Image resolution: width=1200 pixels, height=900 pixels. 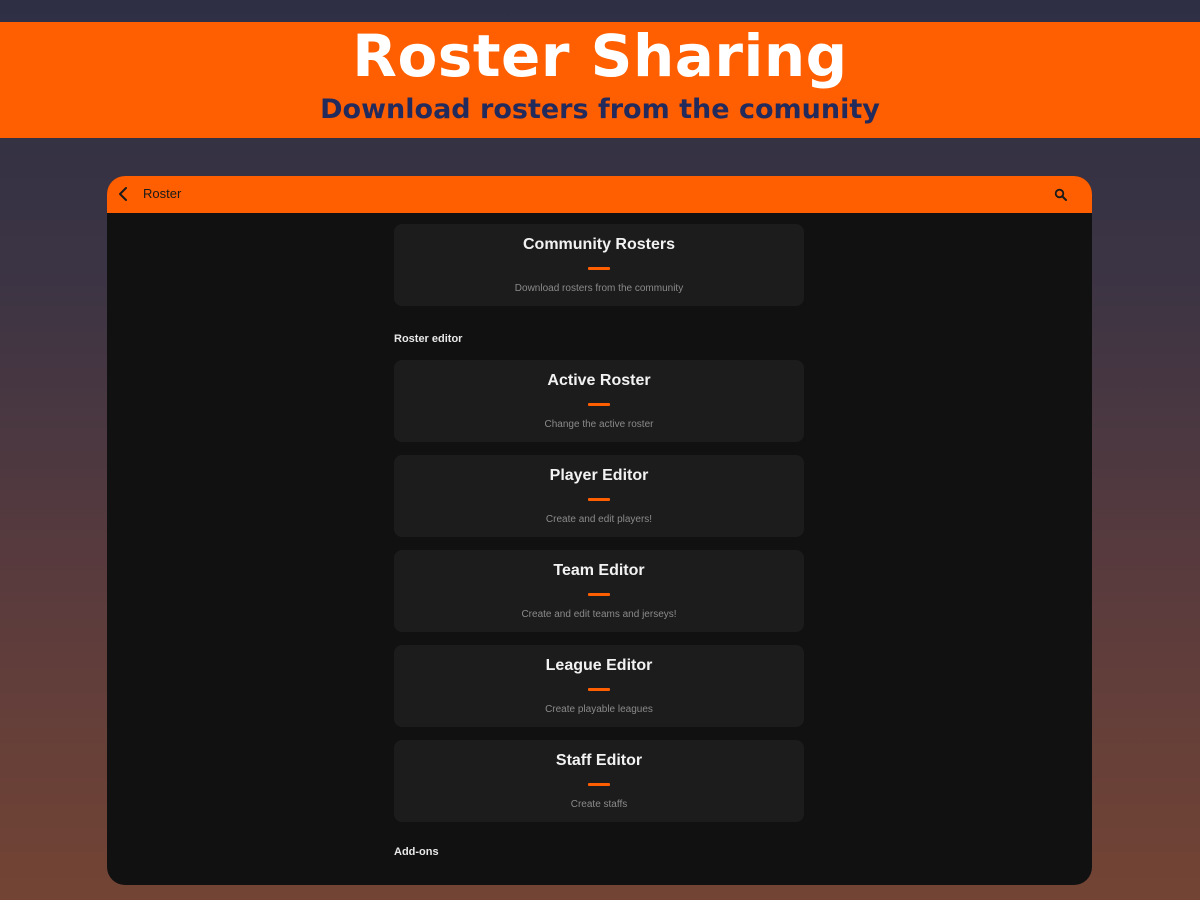 What do you see at coordinates (599, 804) in the screenshot?
I see `card-description: Create staffs` at bounding box center [599, 804].